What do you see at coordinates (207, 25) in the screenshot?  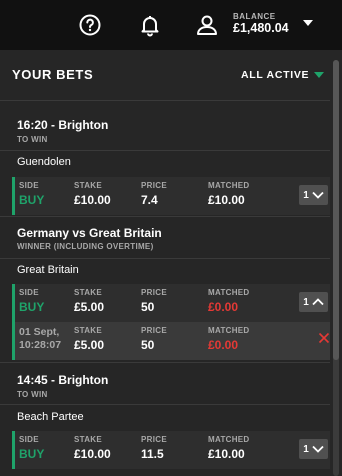 I see `user-icon` at bounding box center [207, 25].